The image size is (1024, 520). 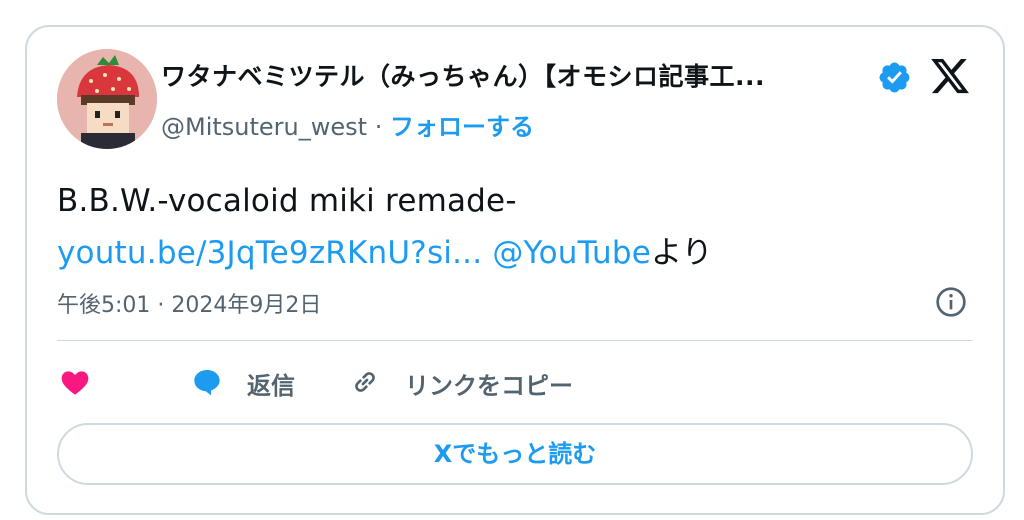 What do you see at coordinates (189, 303) in the screenshot?
I see `tweet-timestamp: 午後5:01 · 2024年9月2日` at bounding box center [189, 303].